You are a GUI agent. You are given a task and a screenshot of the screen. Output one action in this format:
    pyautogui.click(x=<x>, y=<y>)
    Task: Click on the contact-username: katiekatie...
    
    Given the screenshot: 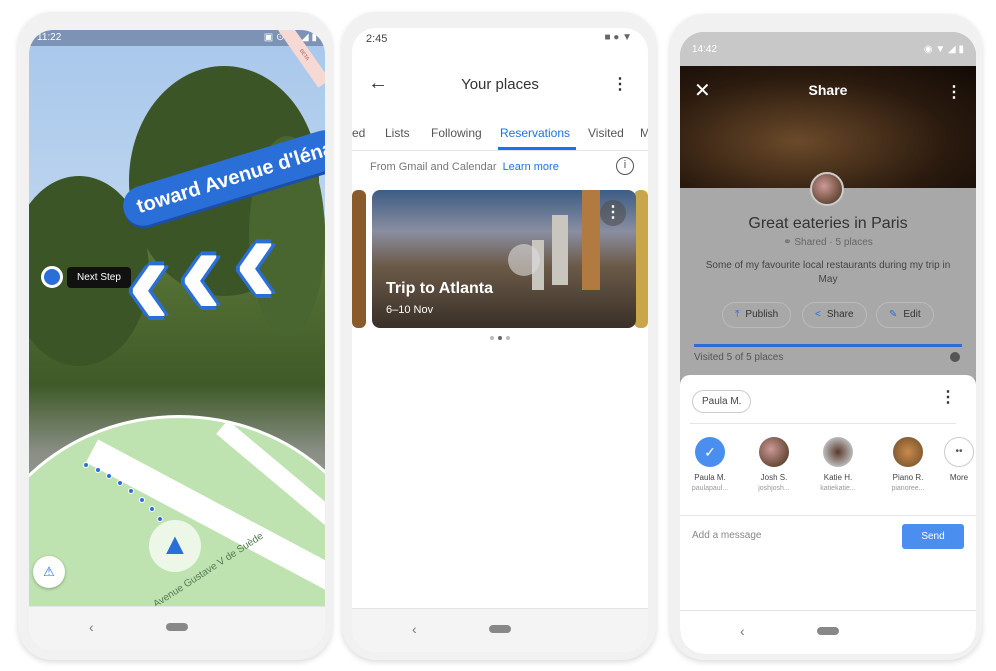 What is the action you would take?
    pyautogui.click(x=838, y=488)
    